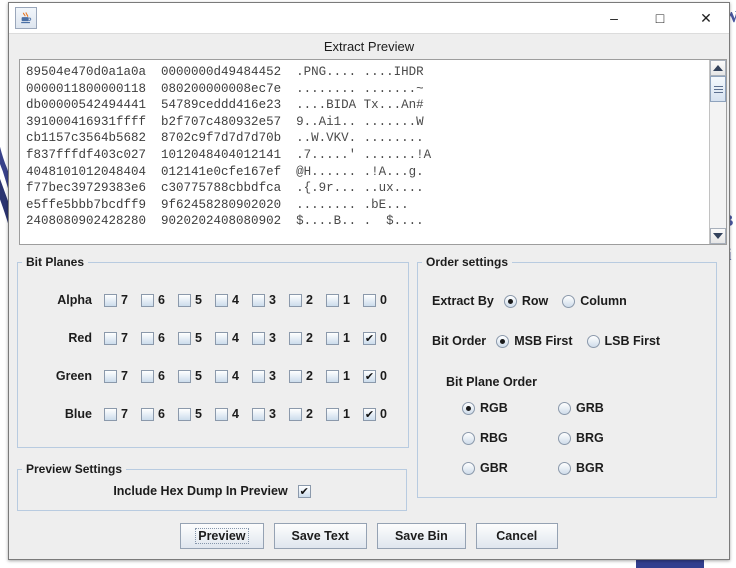 This screenshot has height=568, width=736. I want to click on checkbox-green-bit-4: ✔, so click(221, 376).